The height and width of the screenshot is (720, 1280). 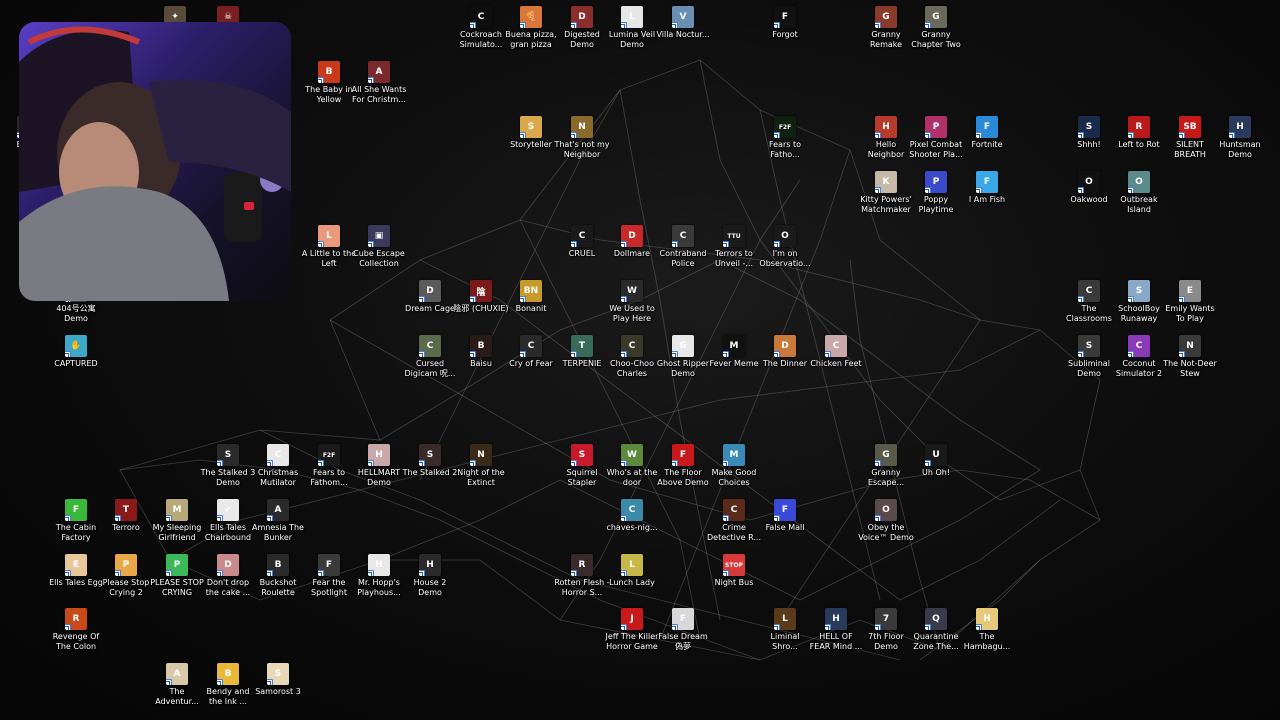 What do you see at coordinates (582, 469) in the screenshot?
I see `desktop-shortcut: S Squirrel Stapler` at bounding box center [582, 469].